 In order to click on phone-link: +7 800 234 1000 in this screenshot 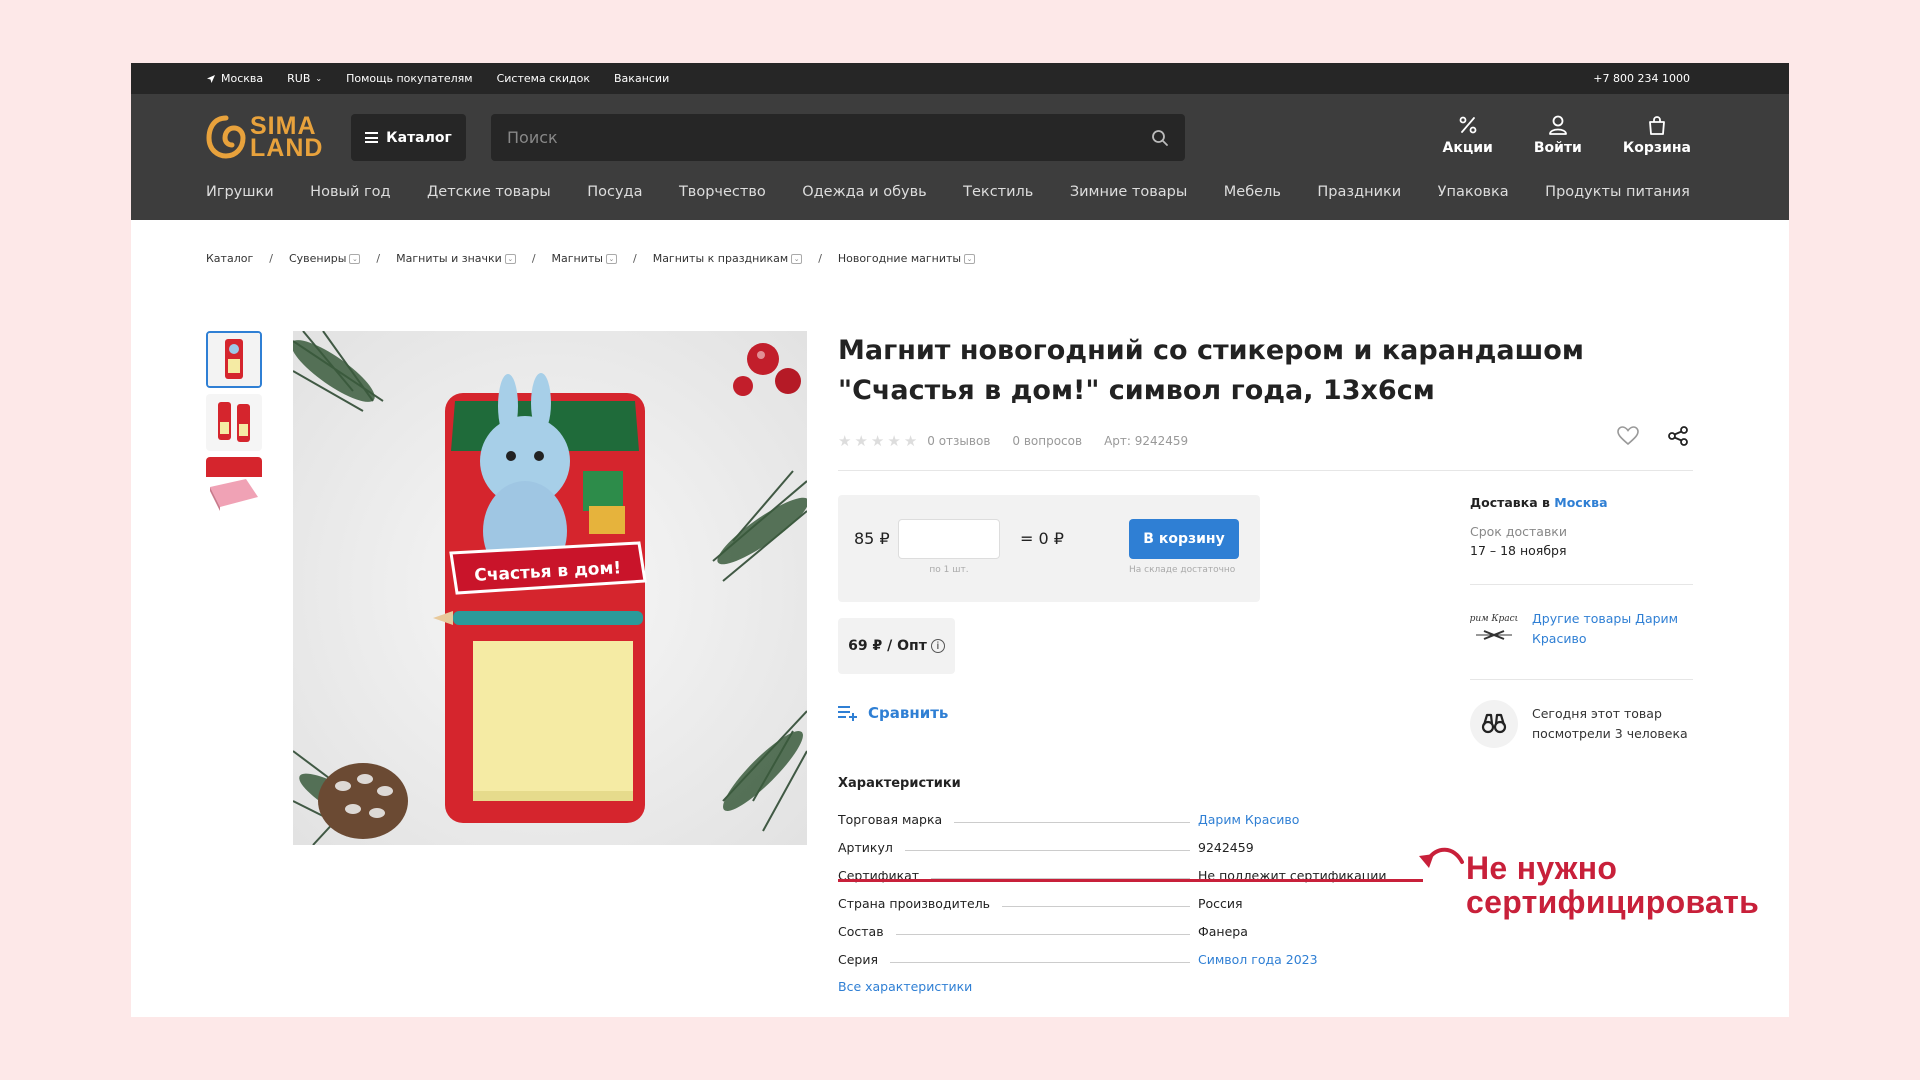, I will do `click(1641, 78)`.